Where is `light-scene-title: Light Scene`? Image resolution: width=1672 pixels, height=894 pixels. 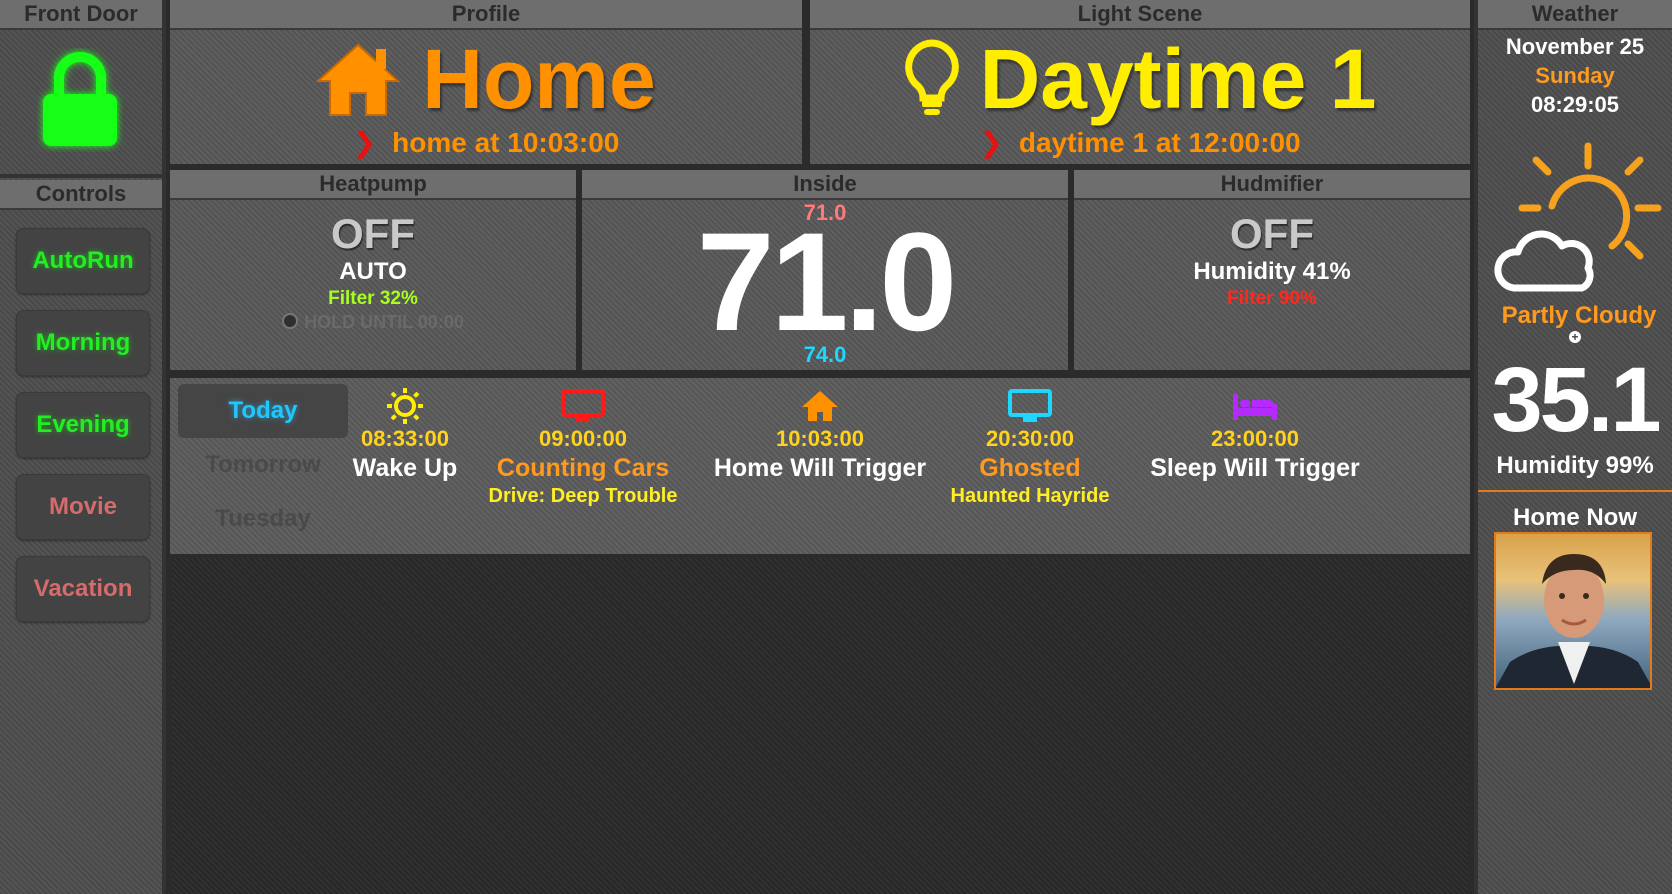
light-scene-title: Light Scene is located at coordinates (1140, 15).